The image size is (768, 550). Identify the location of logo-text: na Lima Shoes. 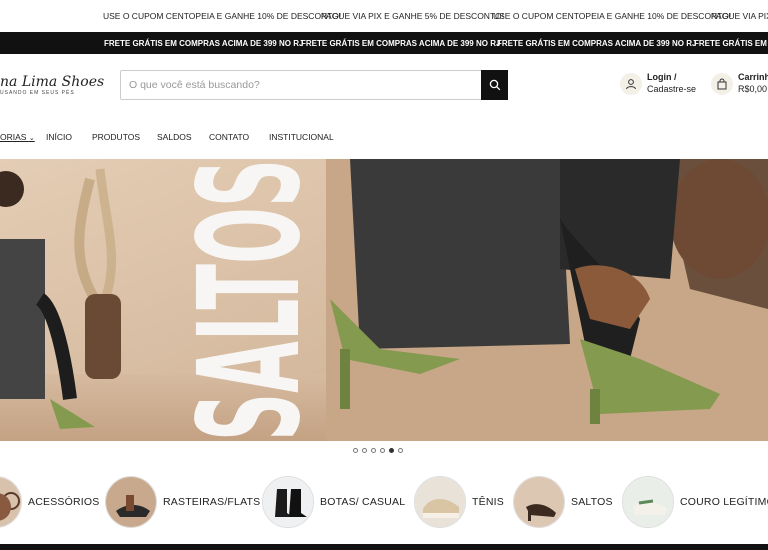
(52, 82).